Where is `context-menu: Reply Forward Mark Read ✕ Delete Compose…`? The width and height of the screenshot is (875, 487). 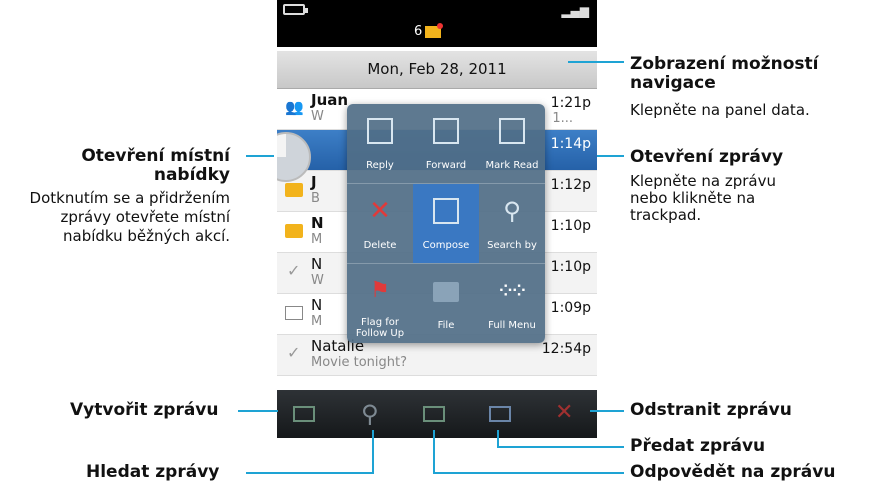
context-menu: Reply Forward Mark Read ✕ Delete Compose… is located at coordinates (446, 223).